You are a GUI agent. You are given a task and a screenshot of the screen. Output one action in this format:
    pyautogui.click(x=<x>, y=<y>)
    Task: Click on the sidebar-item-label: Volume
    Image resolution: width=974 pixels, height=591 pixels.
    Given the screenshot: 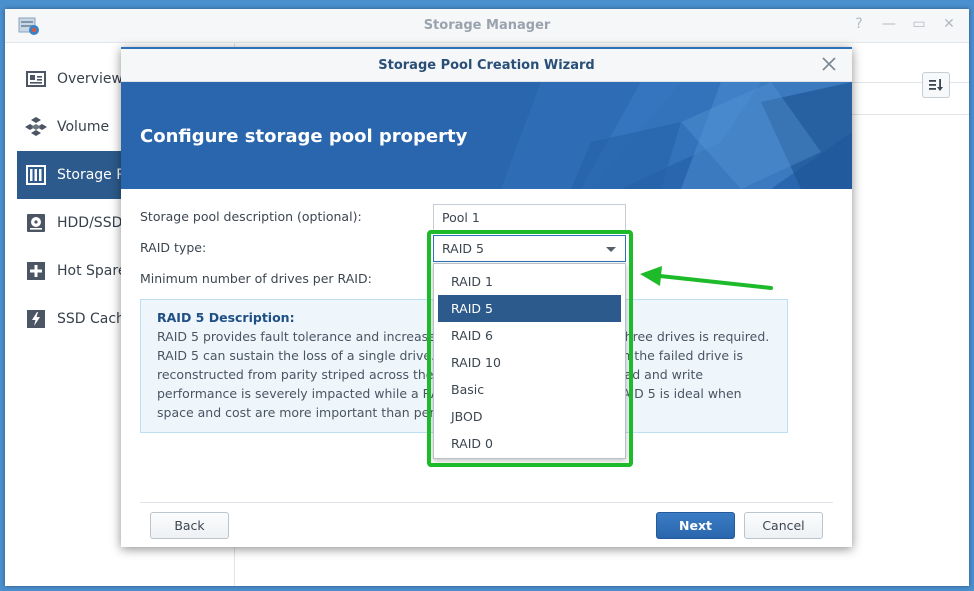 What is the action you would take?
    pyautogui.click(x=83, y=127)
    